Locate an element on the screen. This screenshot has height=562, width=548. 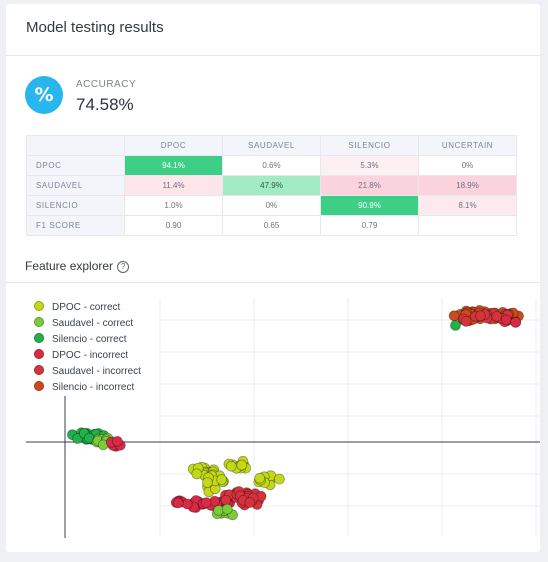
legend-label: DPOC - incorrect is located at coordinates (90, 355).